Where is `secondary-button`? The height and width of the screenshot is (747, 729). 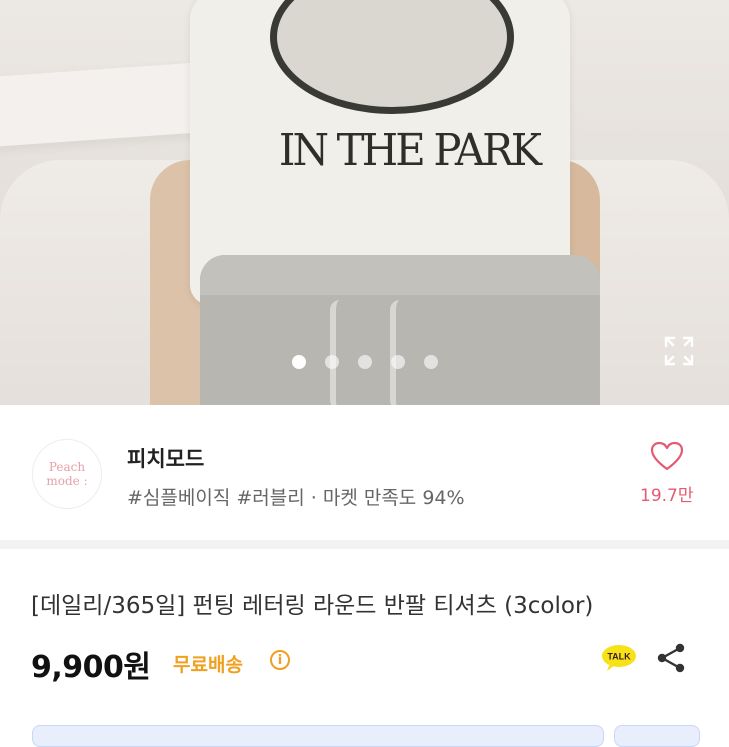
secondary-button is located at coordinates (657, 736).